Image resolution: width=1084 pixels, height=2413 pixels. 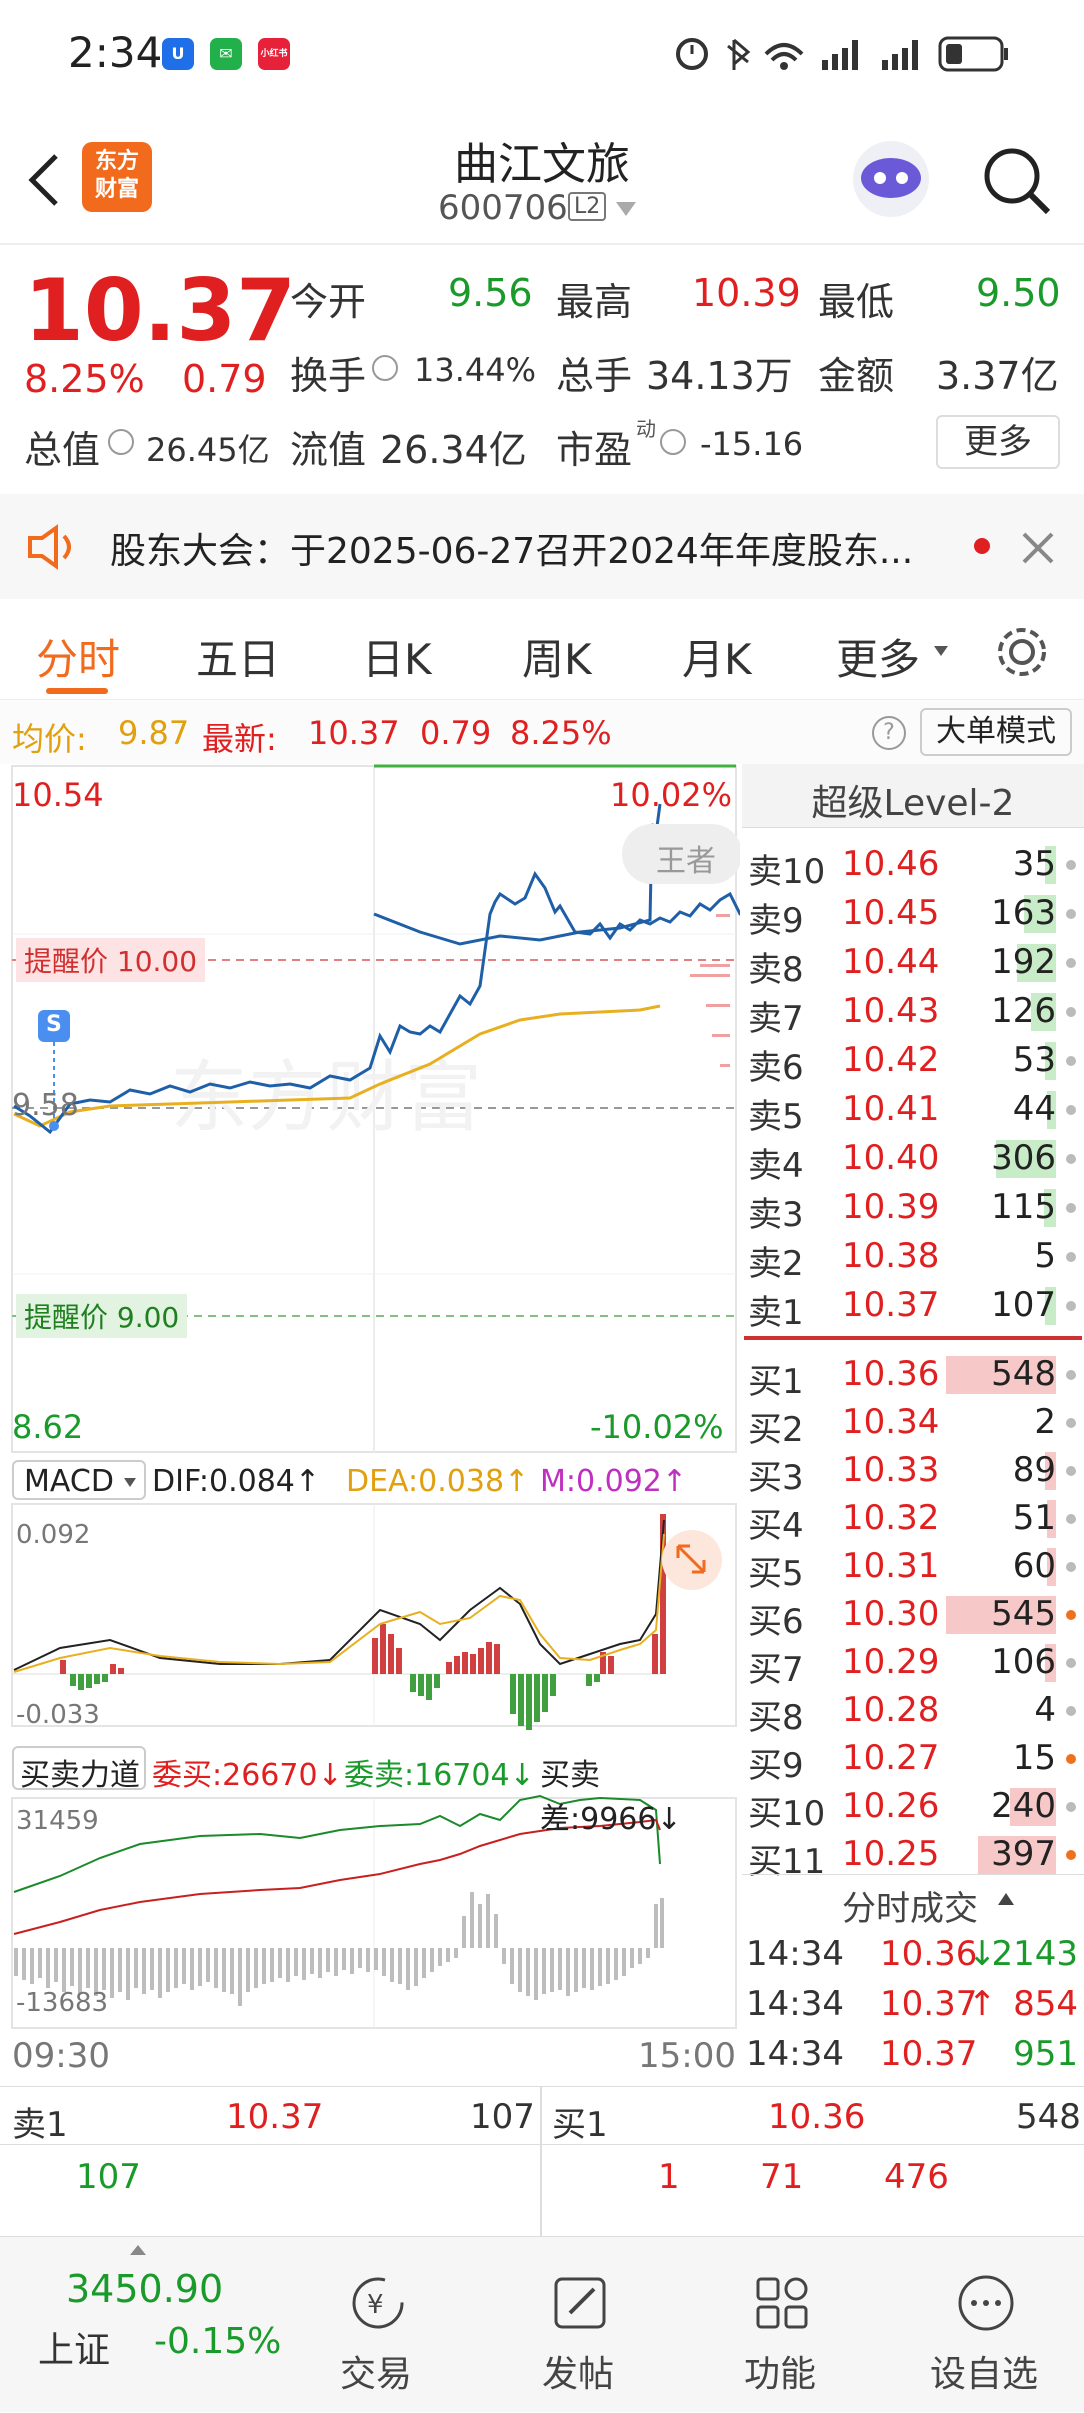 What do you see at coordinates (787, 1814) in the screenshot?
I see `bid-label: 买10` at bounding box center [787, 1814].